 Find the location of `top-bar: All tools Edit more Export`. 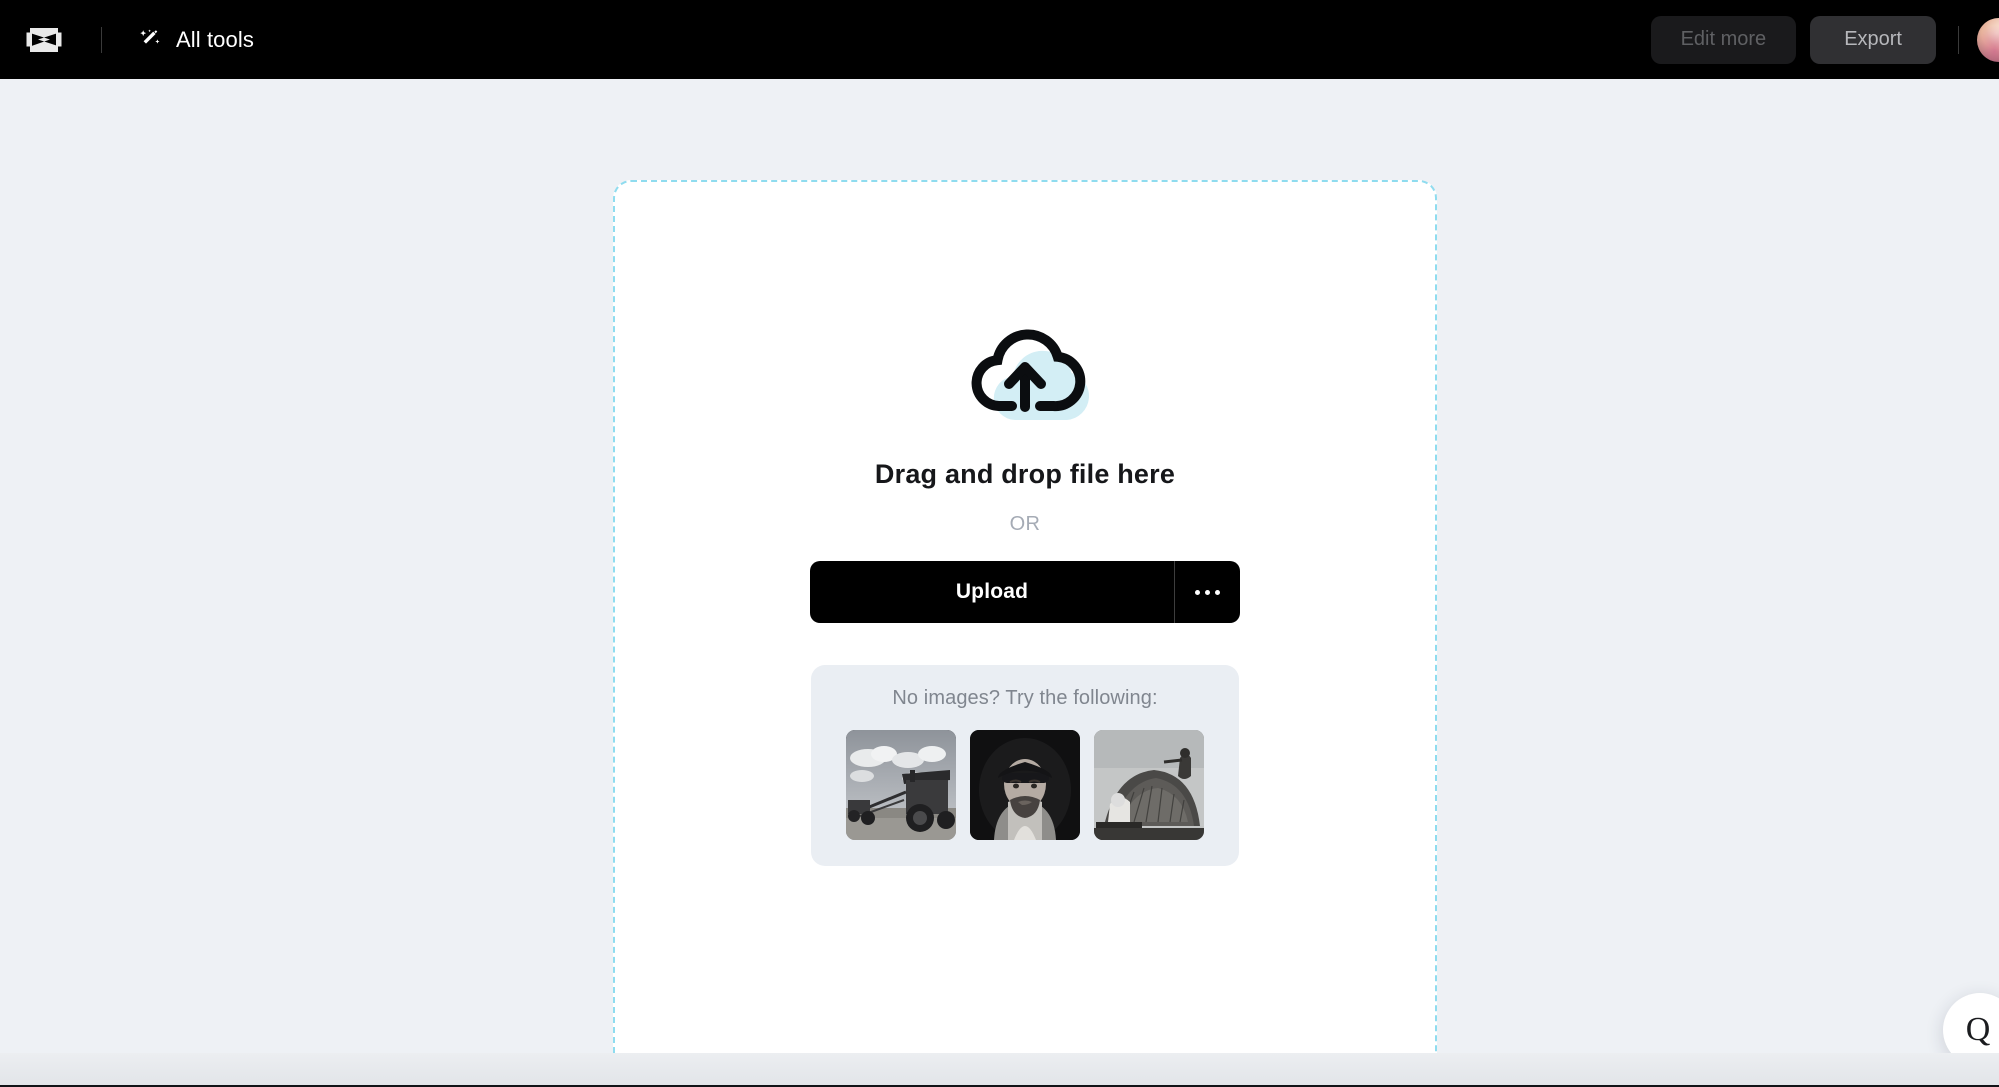

top-bar: All tools Edit more Export is located at coordinates (999, 39).